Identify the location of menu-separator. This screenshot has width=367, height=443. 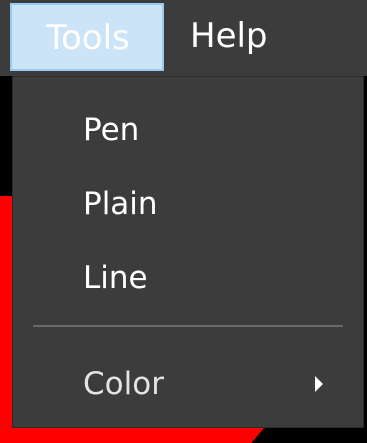
(188, 326).